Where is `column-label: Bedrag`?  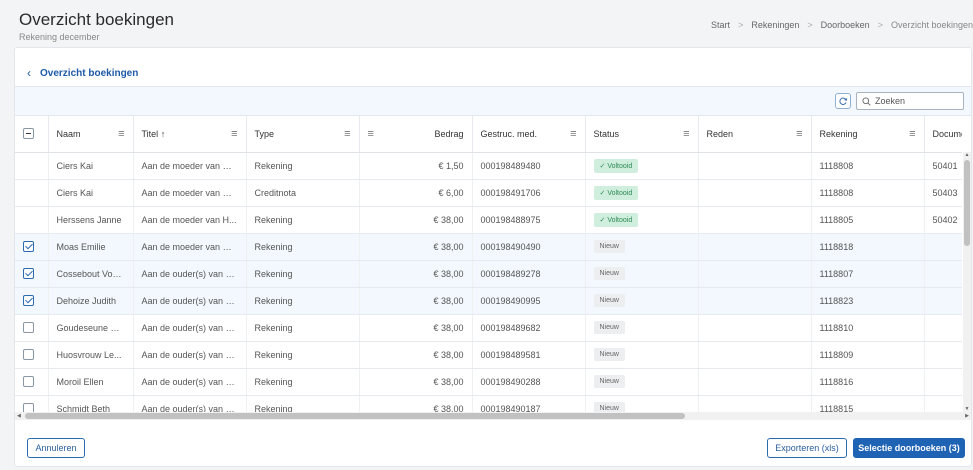 column-label: Bedrag is located at coordinates (449, 133).